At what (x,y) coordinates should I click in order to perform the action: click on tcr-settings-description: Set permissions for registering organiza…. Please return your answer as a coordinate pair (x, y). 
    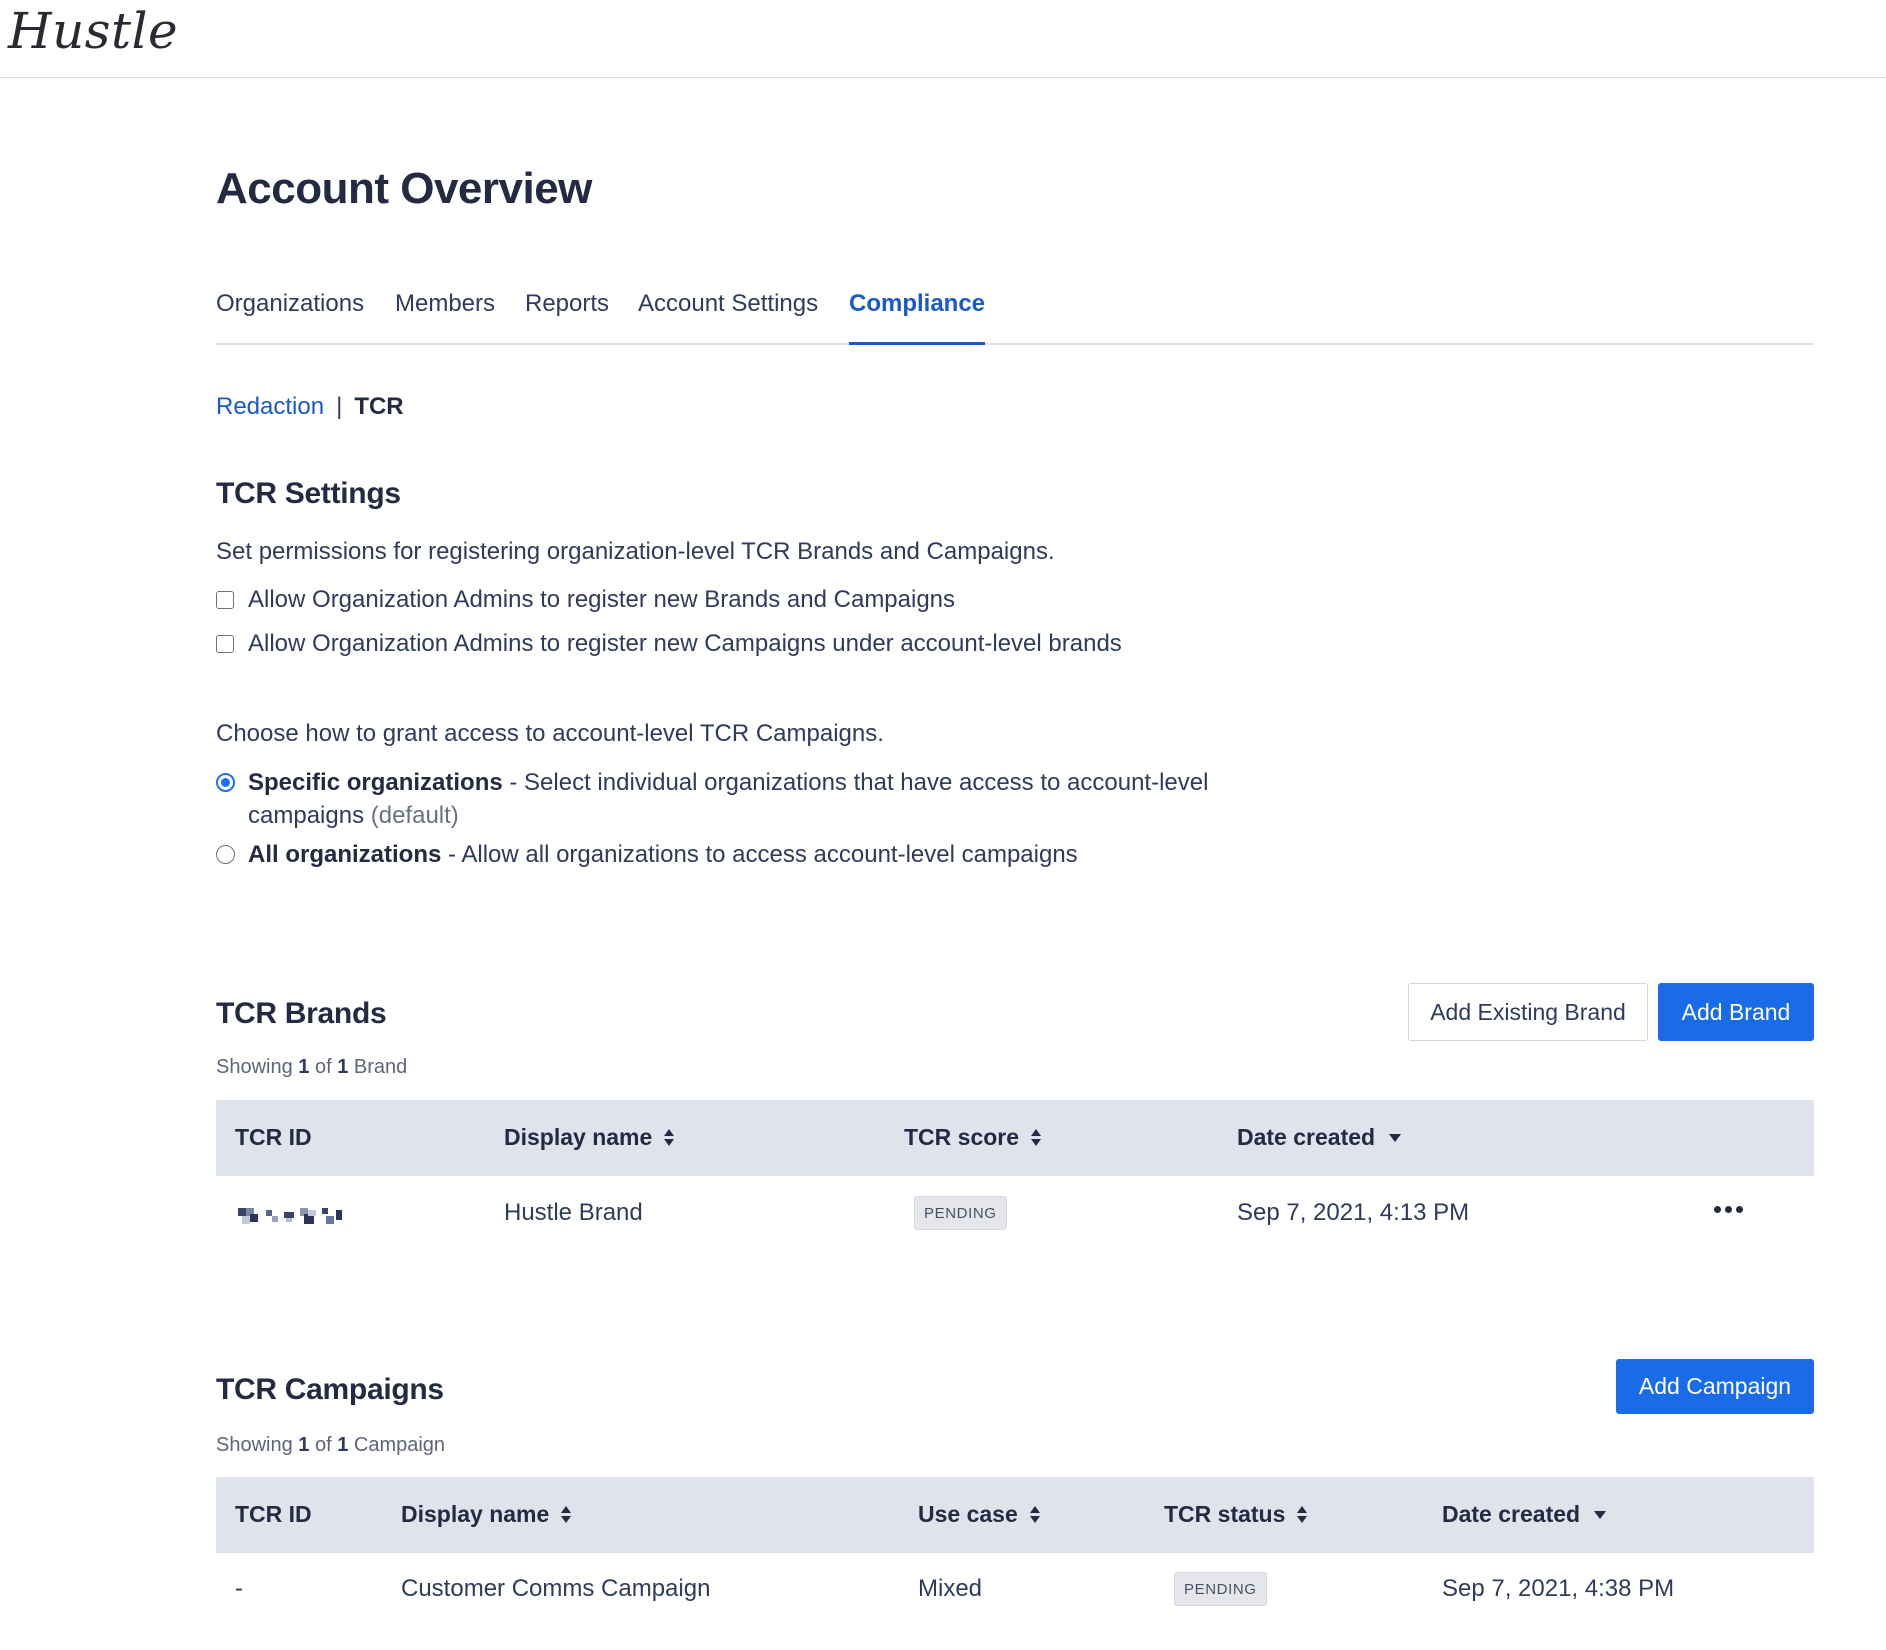
    Looking at the image, I should click on (635, 551).